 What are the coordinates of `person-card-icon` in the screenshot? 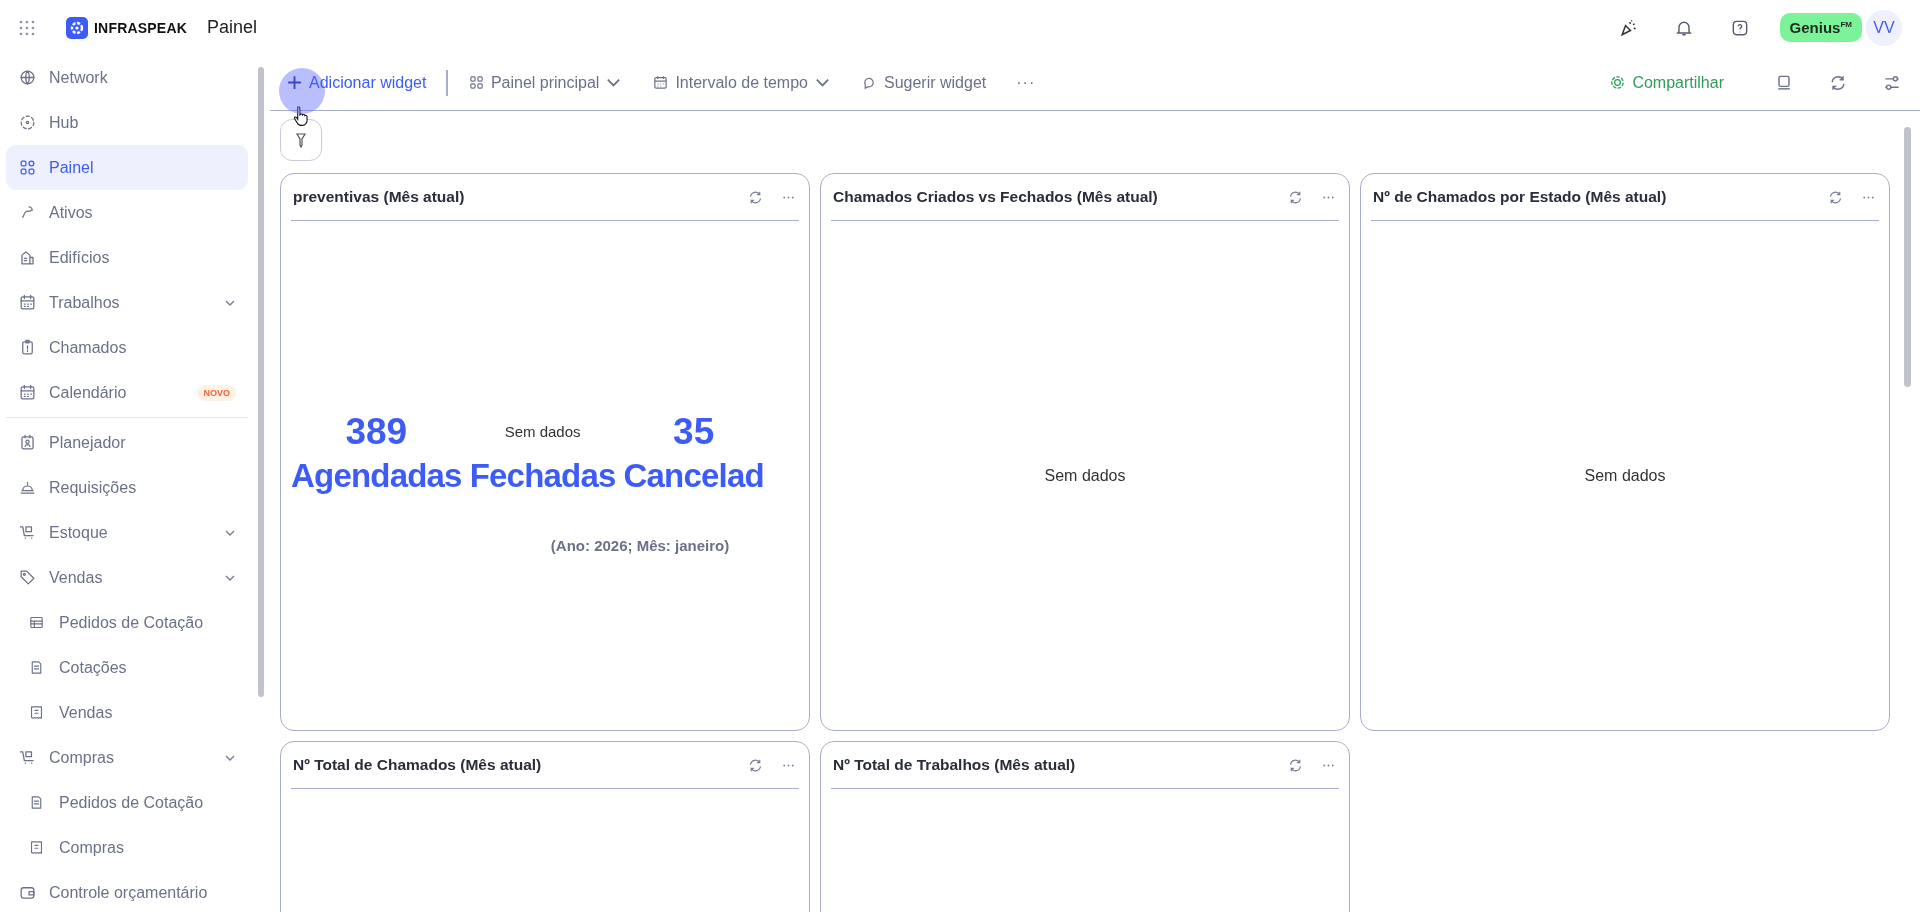 It's located at (27, 442).